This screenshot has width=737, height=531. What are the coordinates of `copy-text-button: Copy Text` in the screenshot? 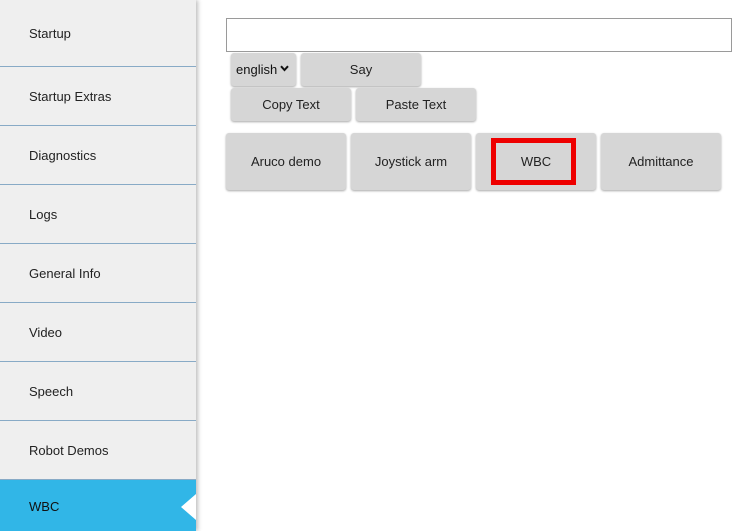 It's located at (291, 104).